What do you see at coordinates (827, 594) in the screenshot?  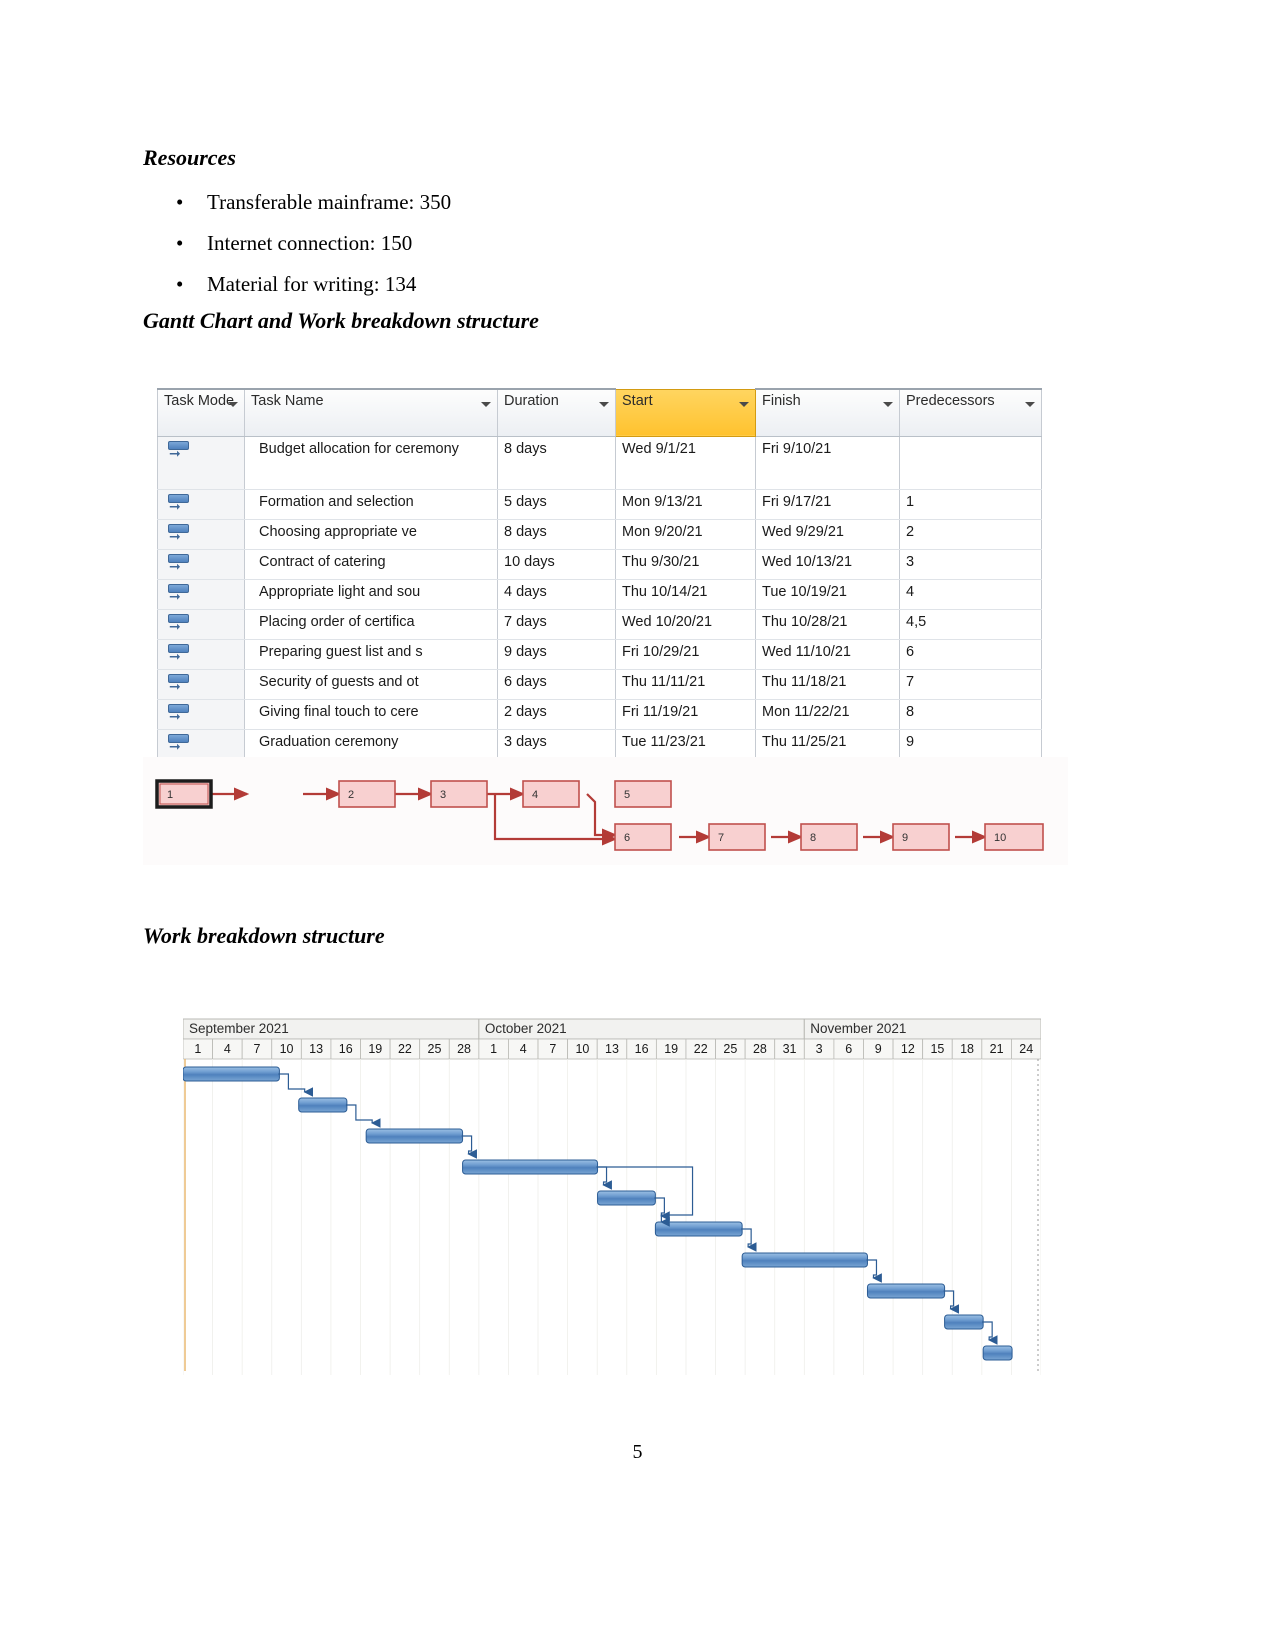 I see `finish-cell: Tue 10/19/21` at bounding box center [827, 594].